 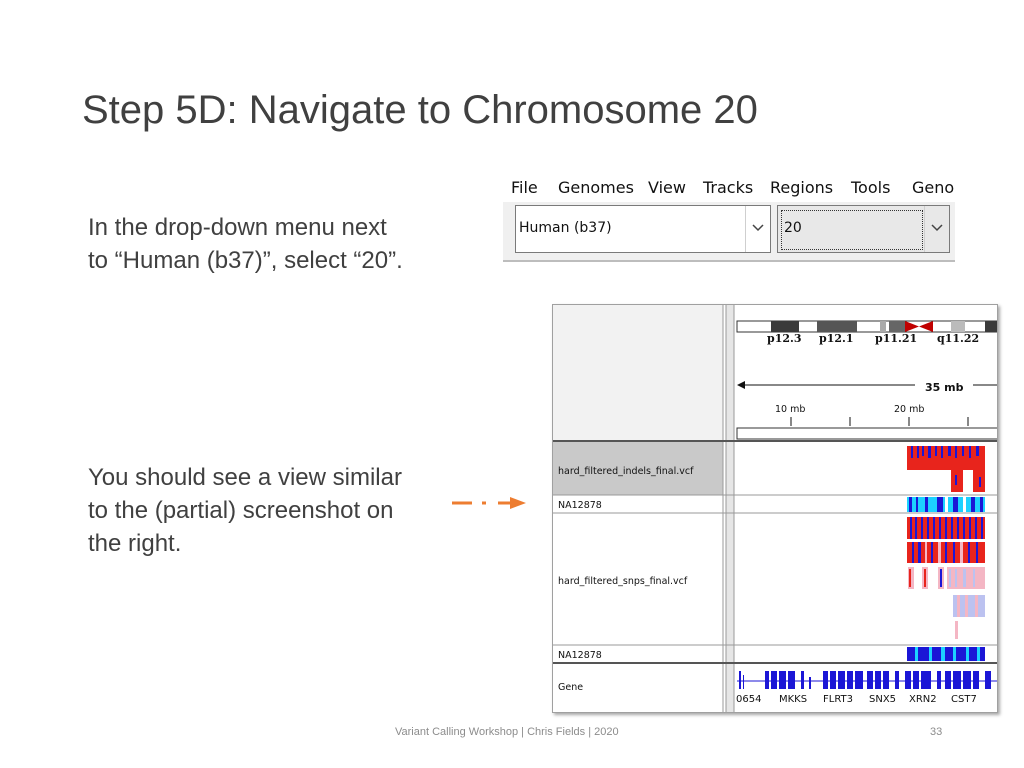 What do you see at coordinates (933, 187) in the screenshot?
I see `menu-genomespace: Geno` at bounding box center [933, 187].